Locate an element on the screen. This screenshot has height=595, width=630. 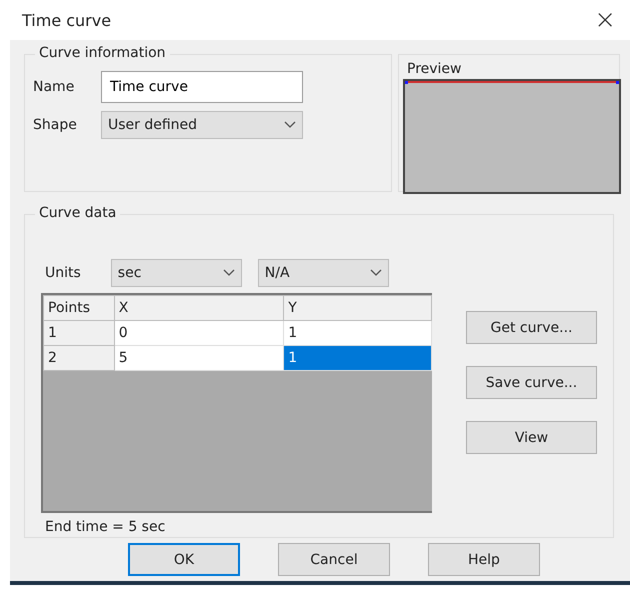
x-unit-dropdown: sec is located at coordinates (176, 273).